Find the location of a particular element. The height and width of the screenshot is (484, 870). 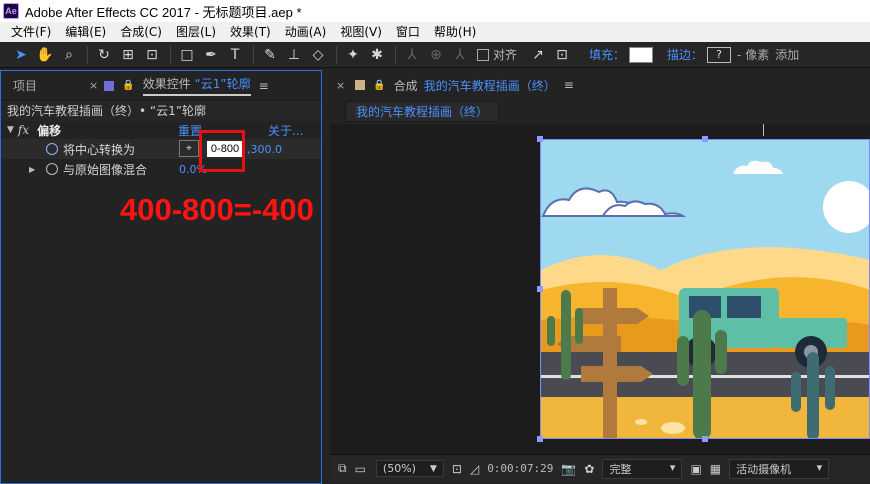

zoom-dropdown: (50%) ▼ is located at coordinates (409, 468).